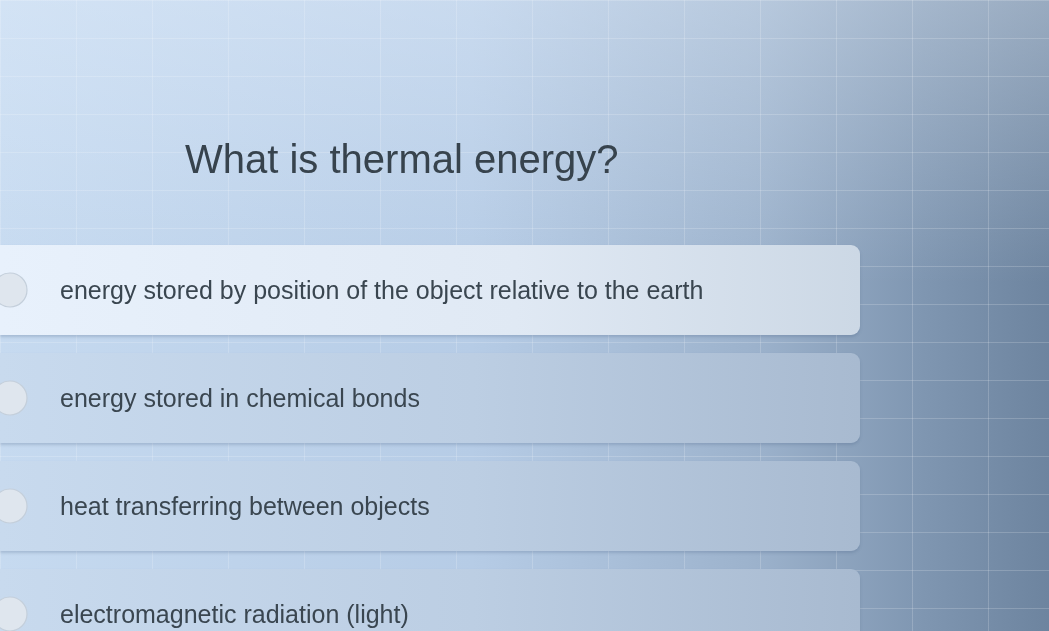 The width and height of the screenshot is (1049, 631). I want to click on answer-option: energy stored by position of the object relative to the earth, so click(430, 290).